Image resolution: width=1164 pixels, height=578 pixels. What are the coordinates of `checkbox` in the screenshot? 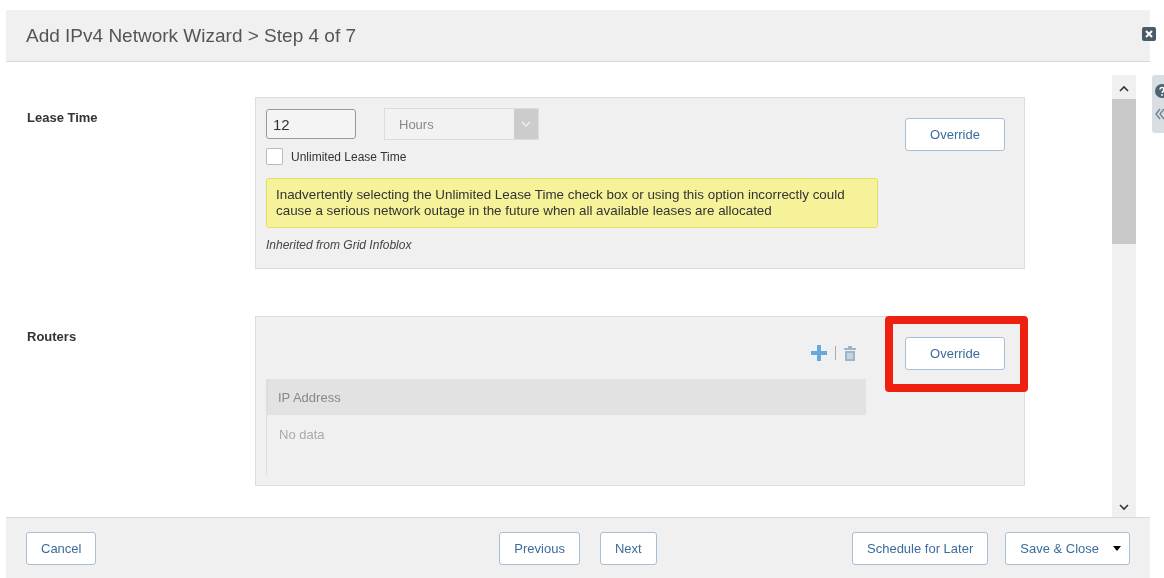 It's located at (274, 156).